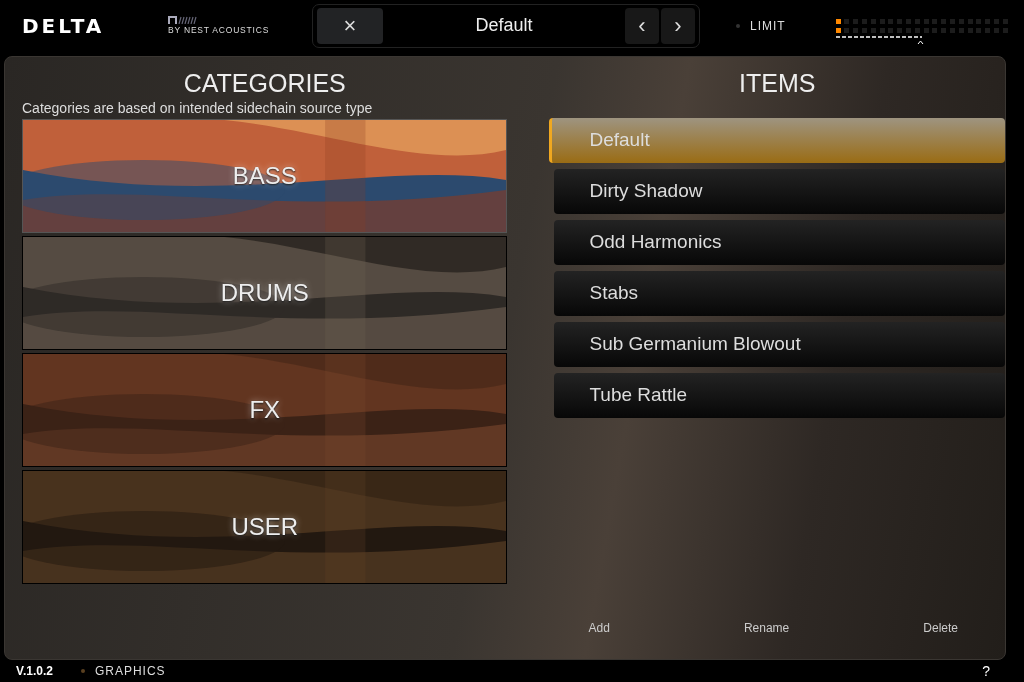 The image size is (1024, 682). I want to click on action-button: Add, so click(599, 628).